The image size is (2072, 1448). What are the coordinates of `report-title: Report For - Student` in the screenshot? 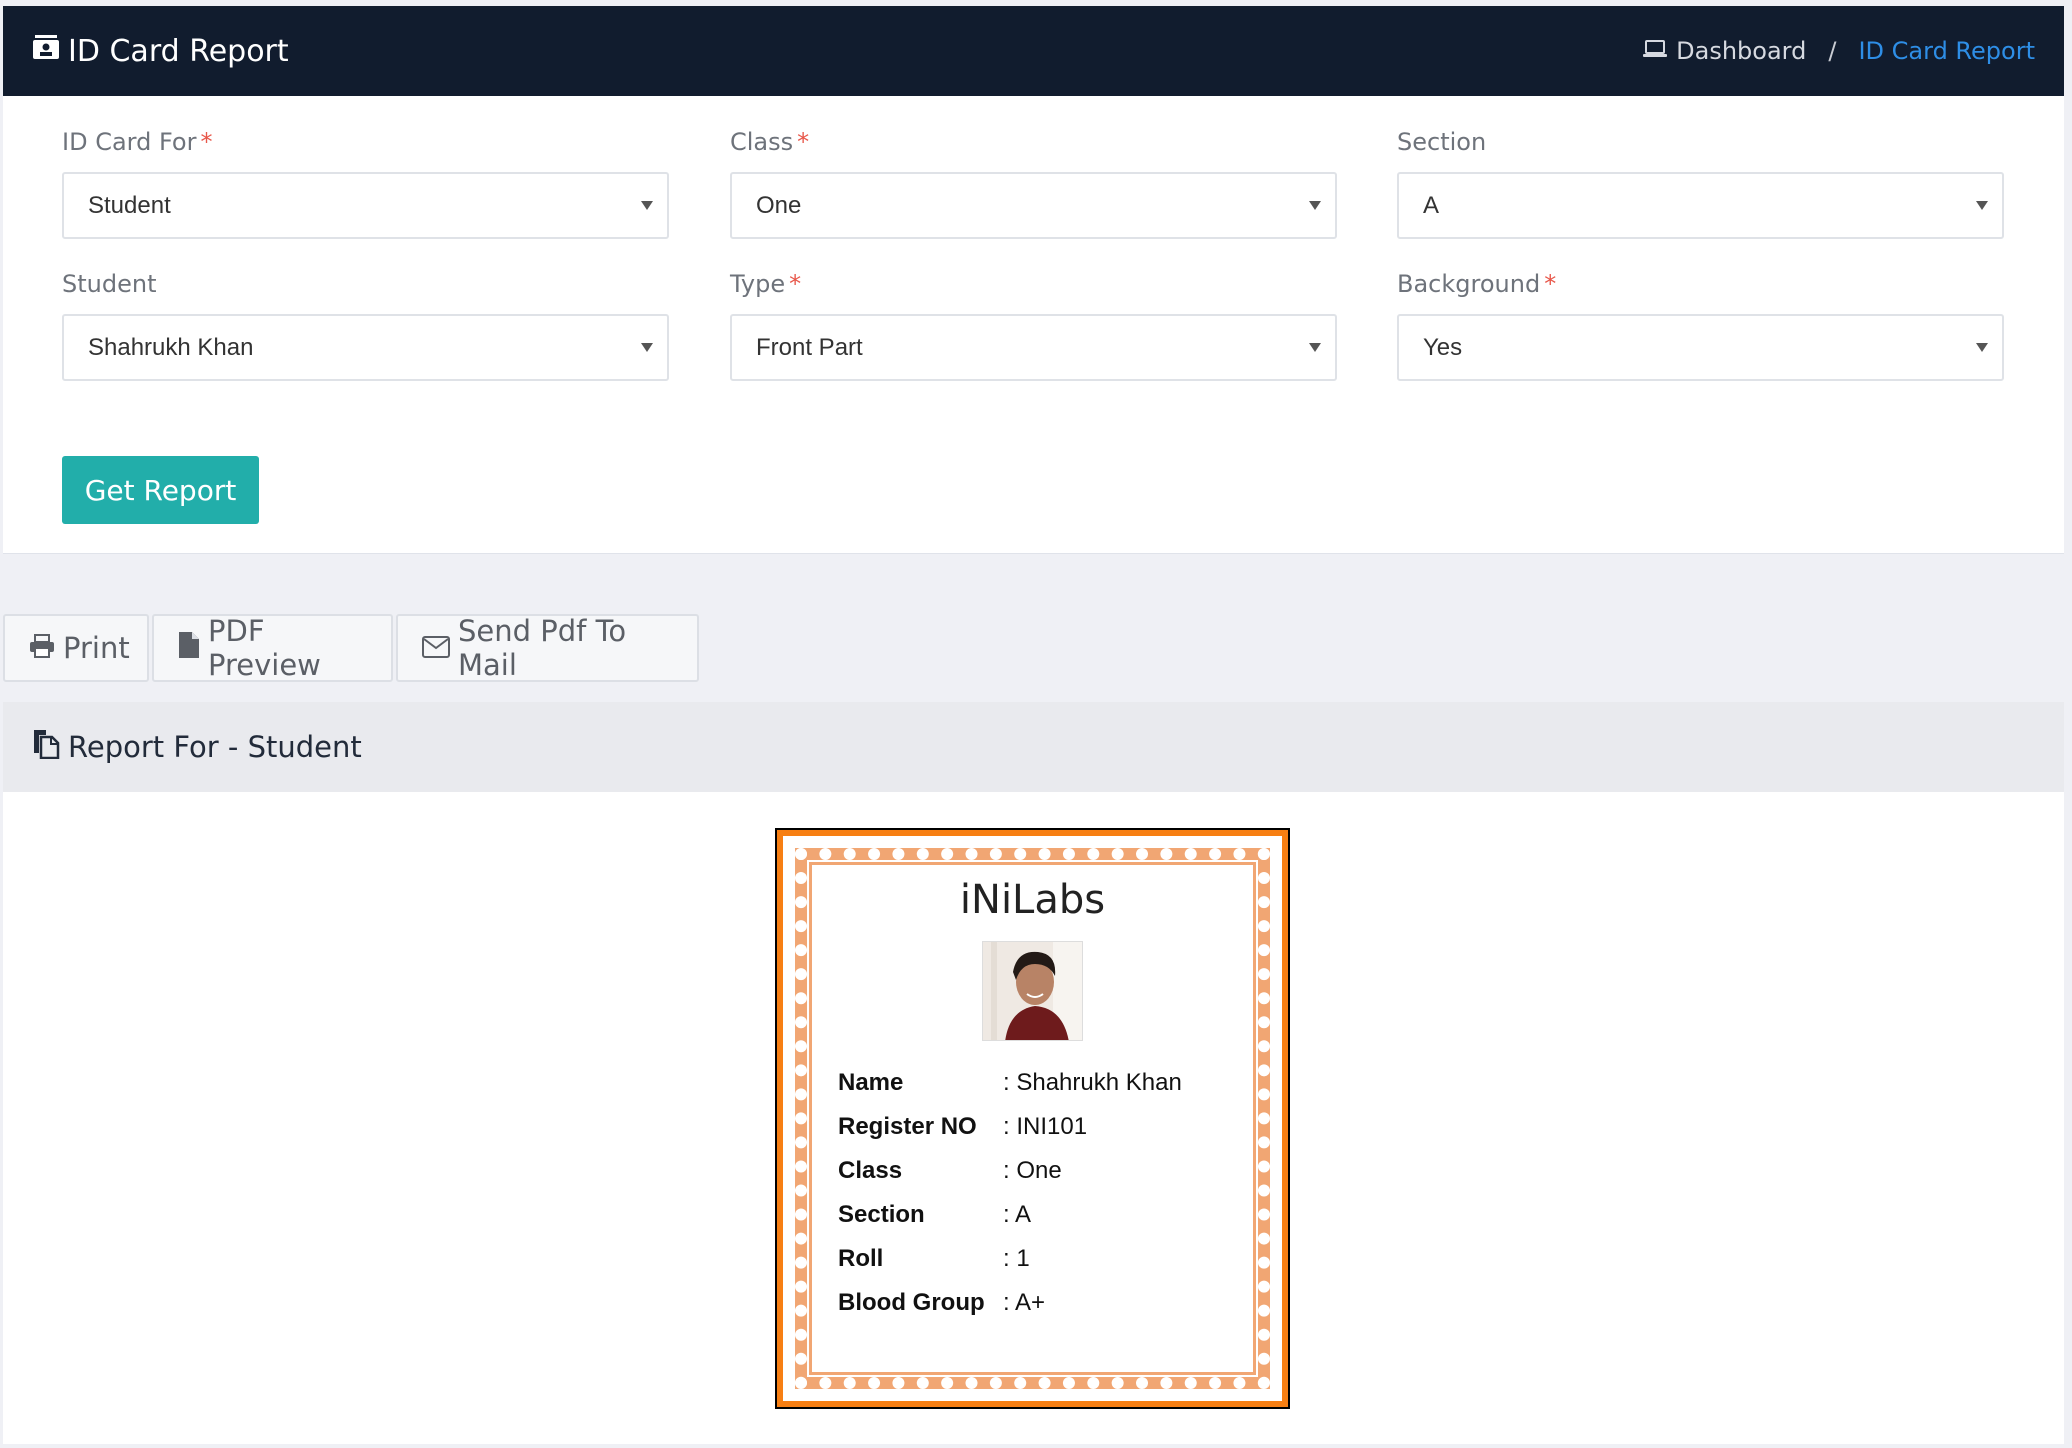 It's located at (215, 747).